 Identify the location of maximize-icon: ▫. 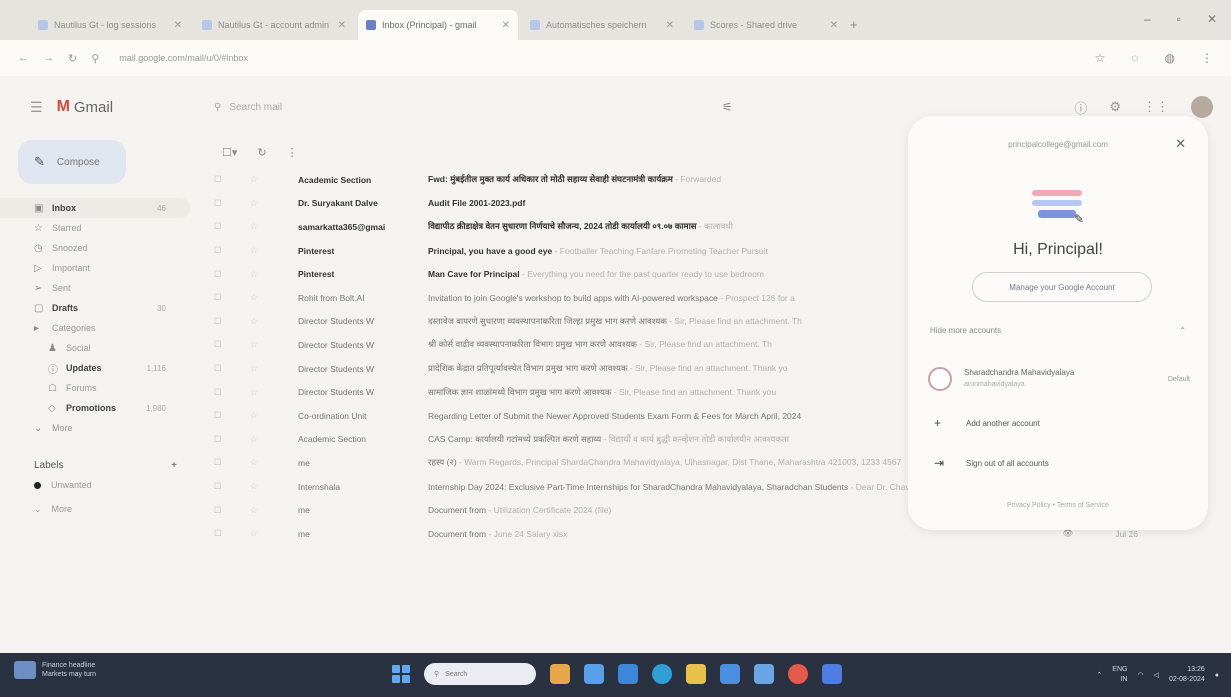
(1179, 19).